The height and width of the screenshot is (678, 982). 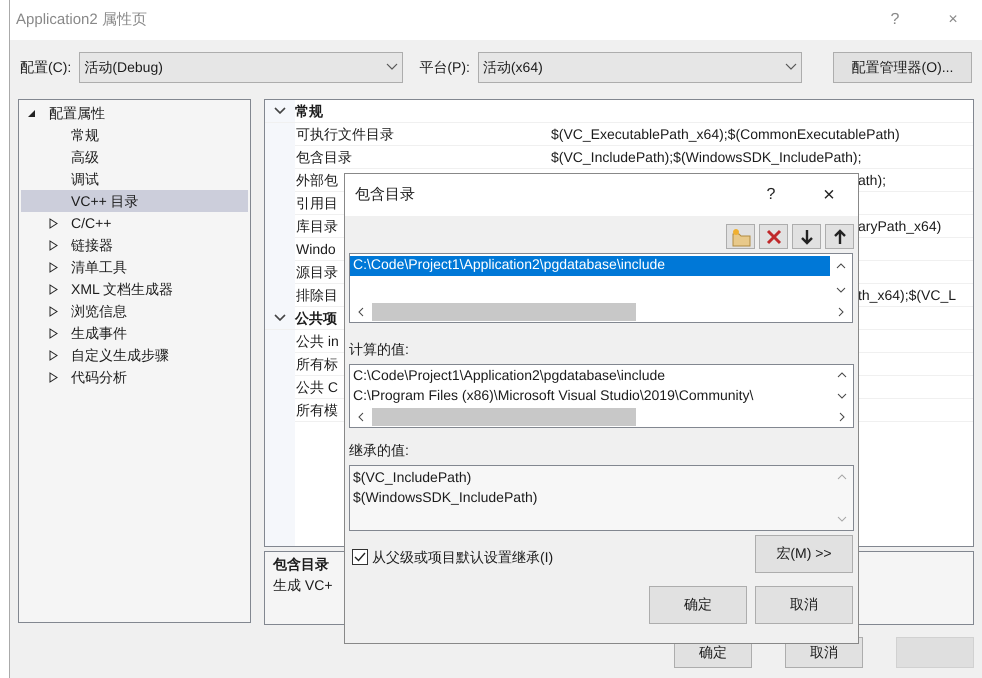 I want to click on inherited-value: $(WindowsSDK_IncludePath), so click(x=445, y=497).